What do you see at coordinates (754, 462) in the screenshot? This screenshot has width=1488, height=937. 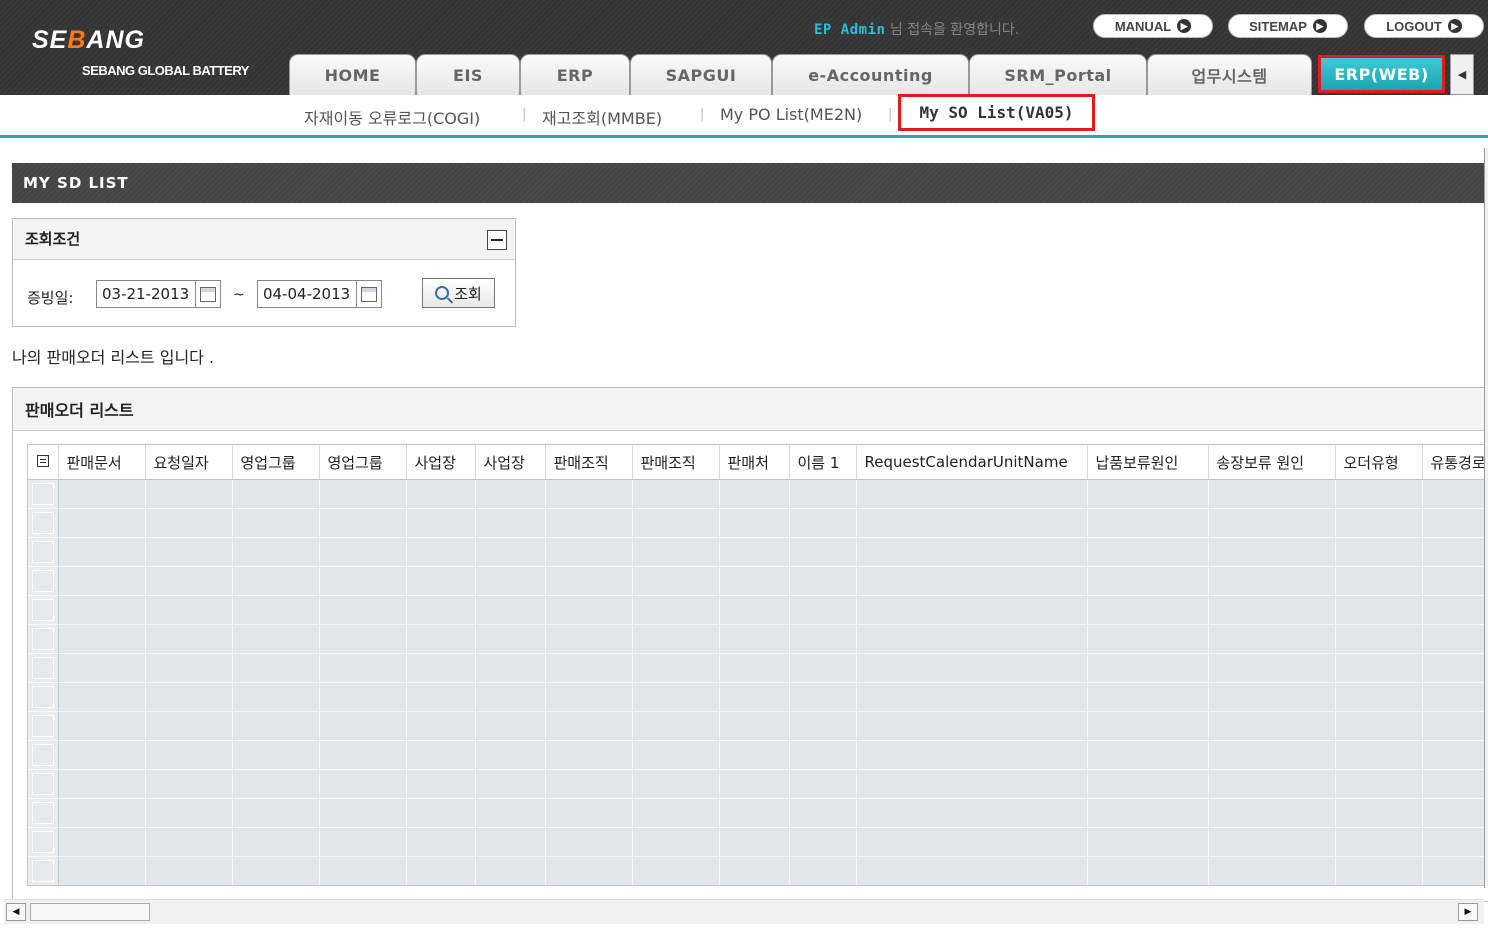 I see `column-header: 판매처` at bounding box center [754, 462].